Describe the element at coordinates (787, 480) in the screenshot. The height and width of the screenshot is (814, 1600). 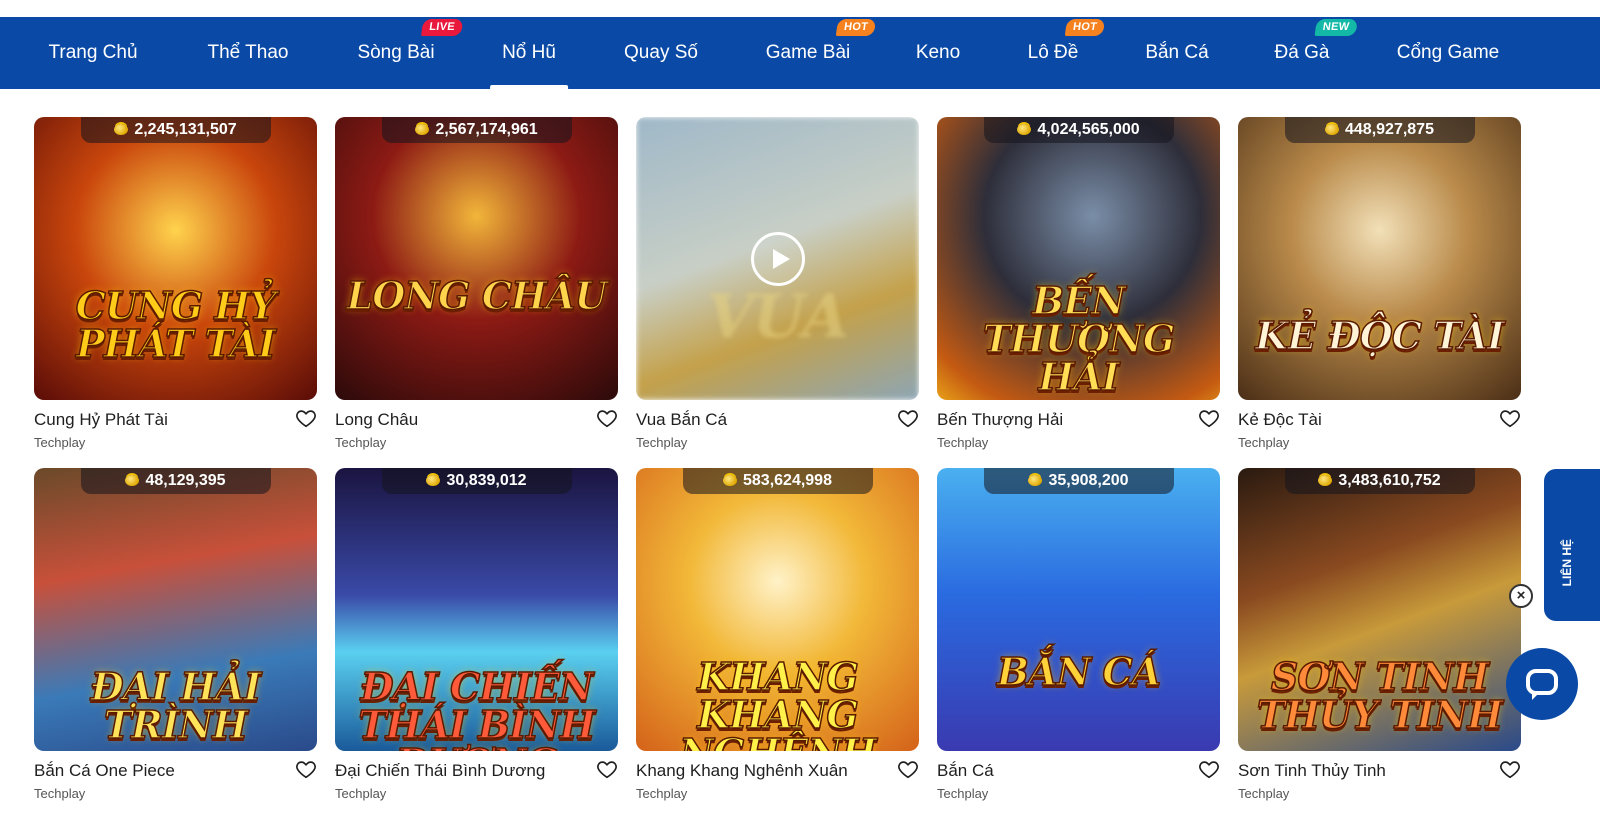
I see `jackpot-value: 583,624,998` at that location.